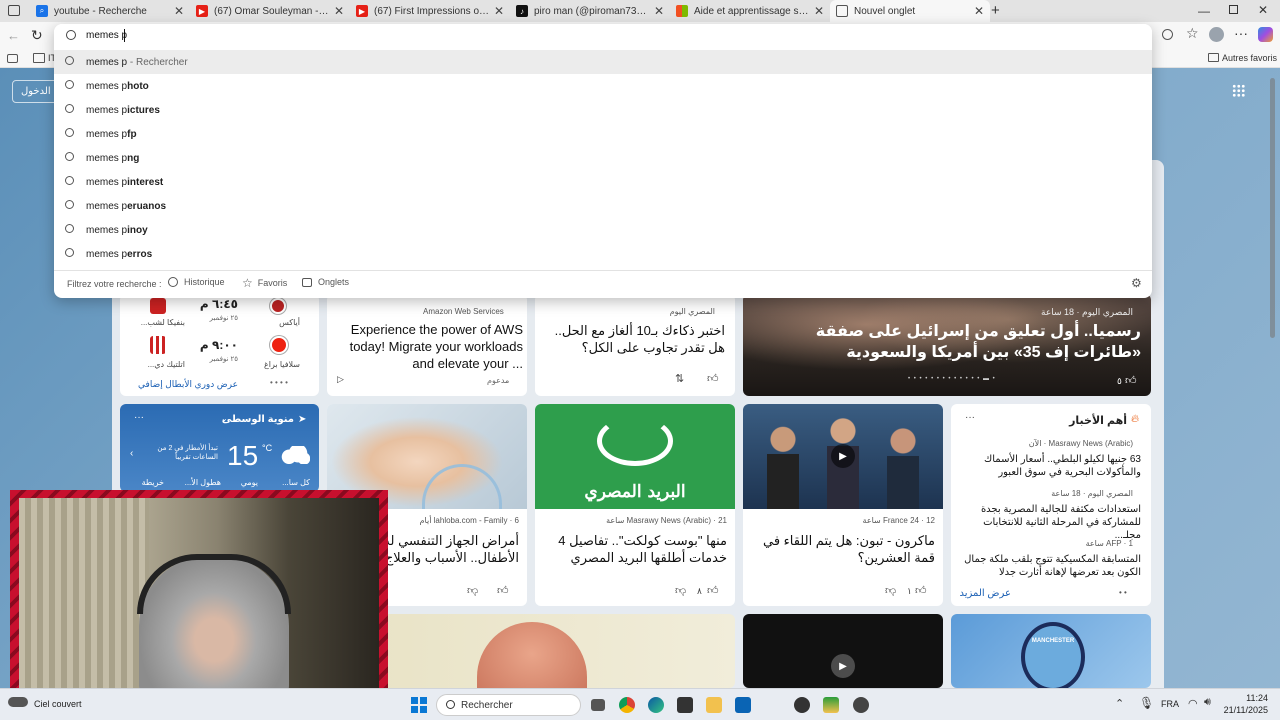 Image resolution: width=1280 pixels, height=720 pixels. Describe the element at coordinates (1238, 90) in the screenshot. I see `apps-grid-icon` at that location.